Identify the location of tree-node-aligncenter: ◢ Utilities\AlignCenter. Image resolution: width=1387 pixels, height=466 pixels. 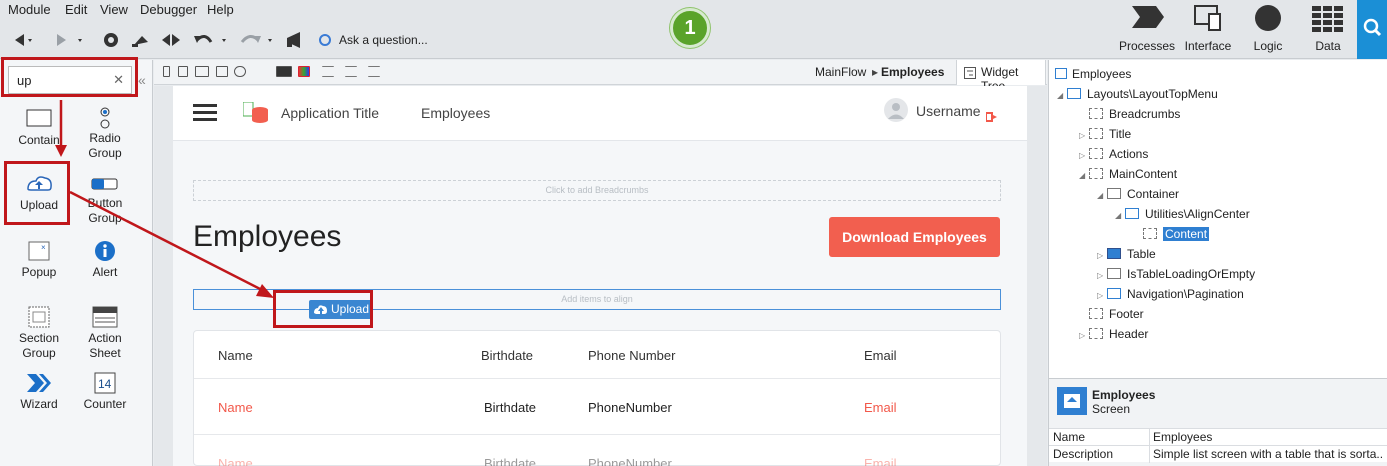
(1182, 214).